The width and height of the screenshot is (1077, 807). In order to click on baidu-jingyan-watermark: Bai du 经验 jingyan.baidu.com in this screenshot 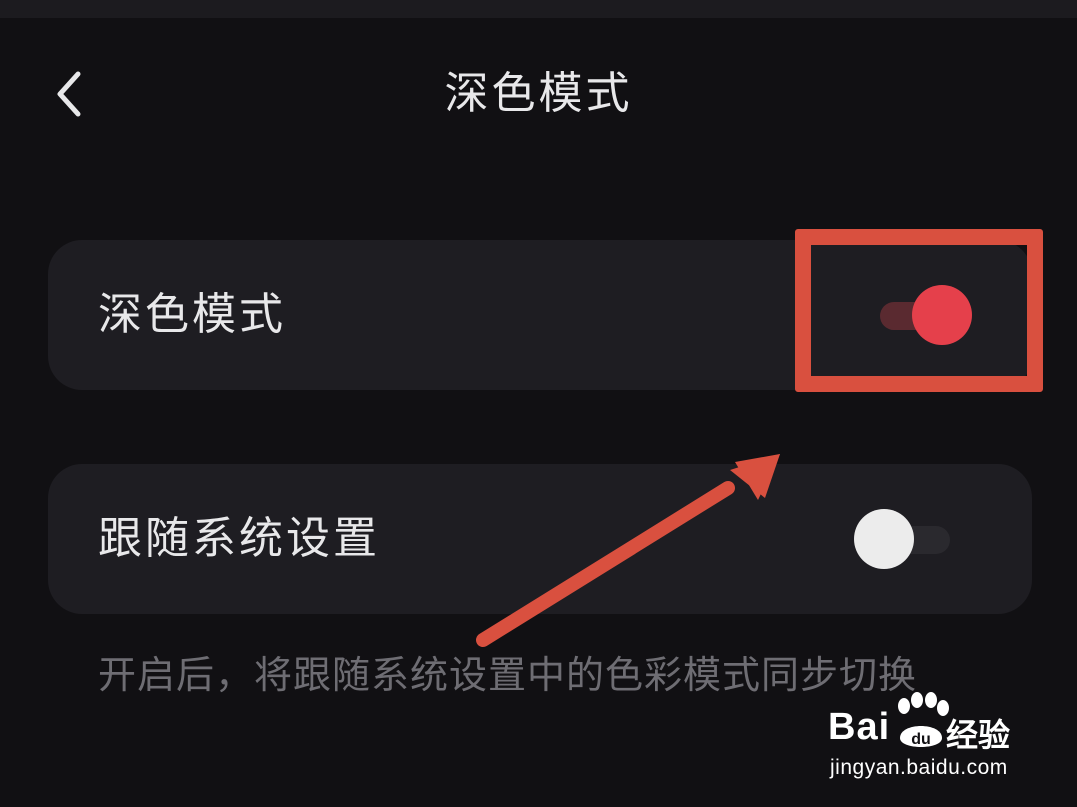, I will do `click(928, 740)`.